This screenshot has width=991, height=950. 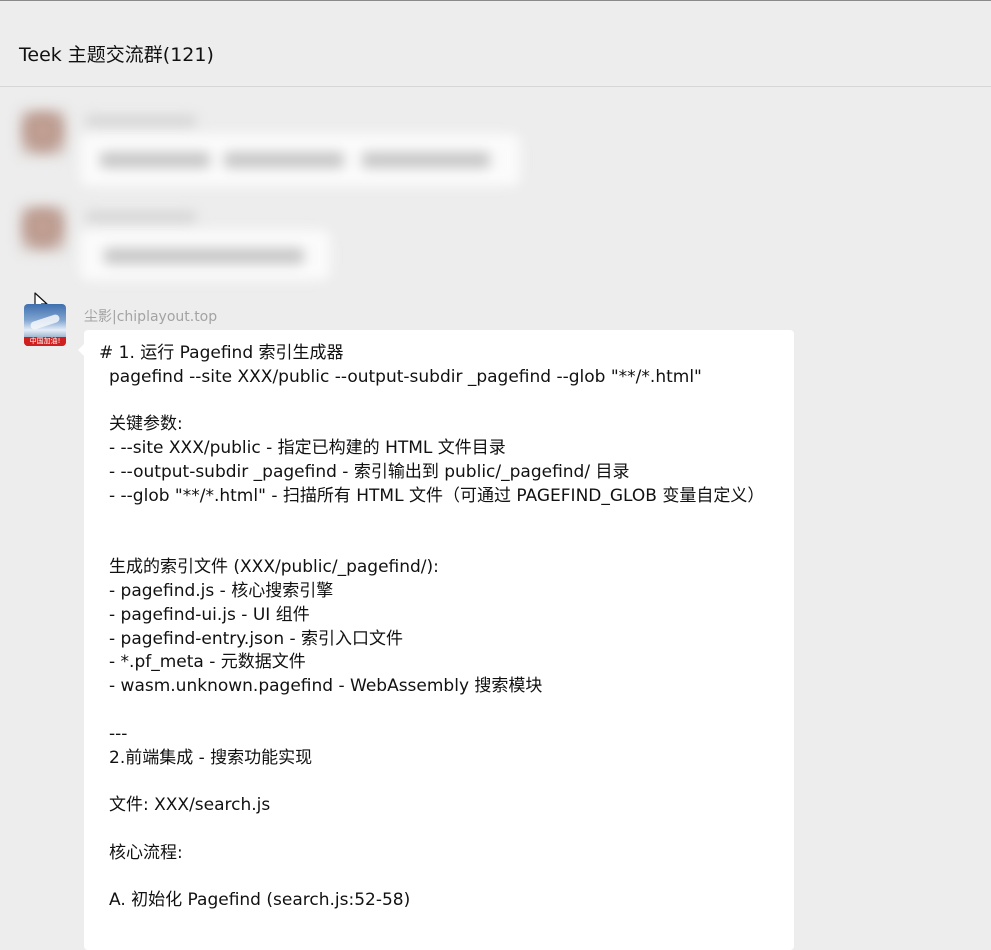 I want to click on message-line: - pagefind-ui.js - UI 组件, so click(x=209, y=614).